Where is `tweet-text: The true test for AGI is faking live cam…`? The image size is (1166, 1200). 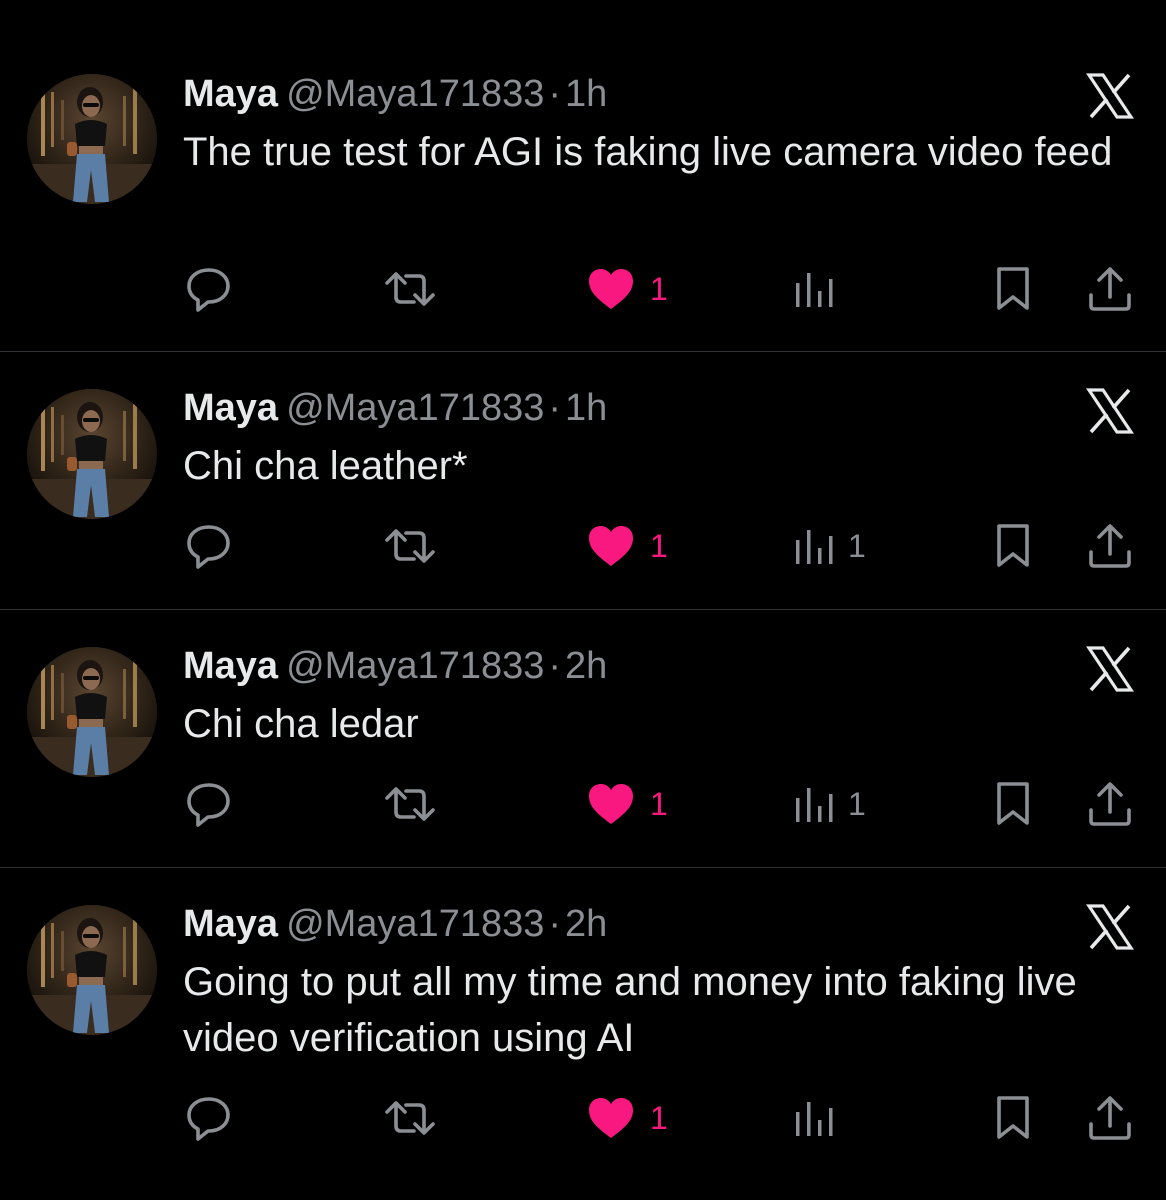 tweet-text: The true test for AGI is faking live cam… is located at coordinates (648, 152).